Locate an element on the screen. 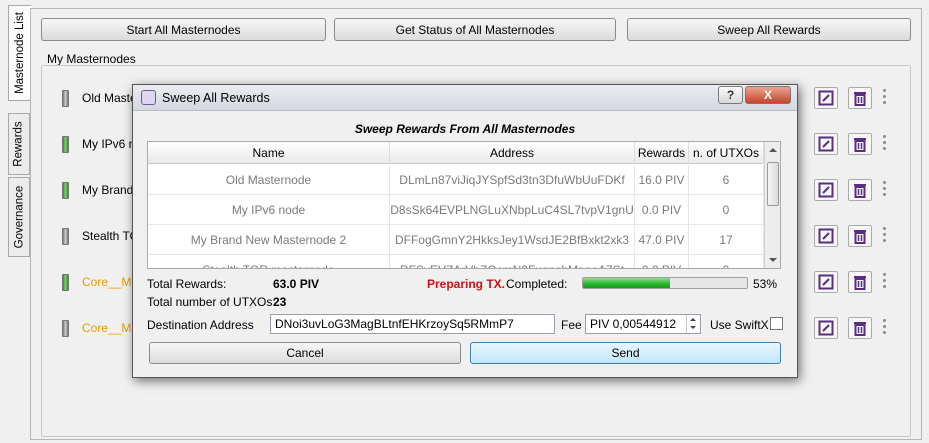 The height and width of the screenshot is (443, 929). total-rewards-value: 63.0 PIV is located at coordinates (296, 284).